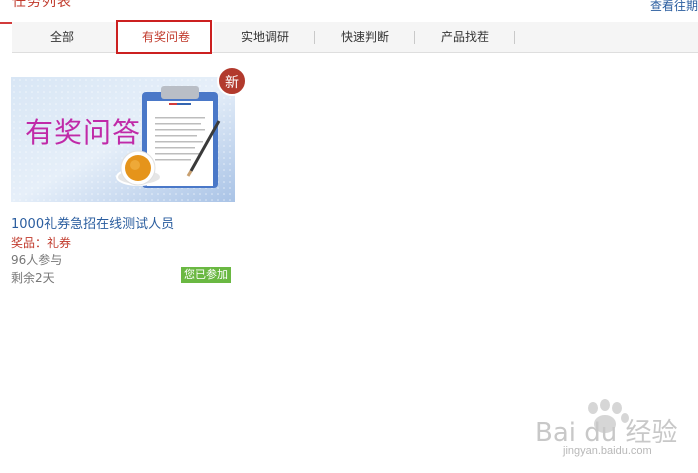  What do you see at coordinates (514, 37) in the screenshot?
I see `tab-divider` at bounding box center [514, 37].